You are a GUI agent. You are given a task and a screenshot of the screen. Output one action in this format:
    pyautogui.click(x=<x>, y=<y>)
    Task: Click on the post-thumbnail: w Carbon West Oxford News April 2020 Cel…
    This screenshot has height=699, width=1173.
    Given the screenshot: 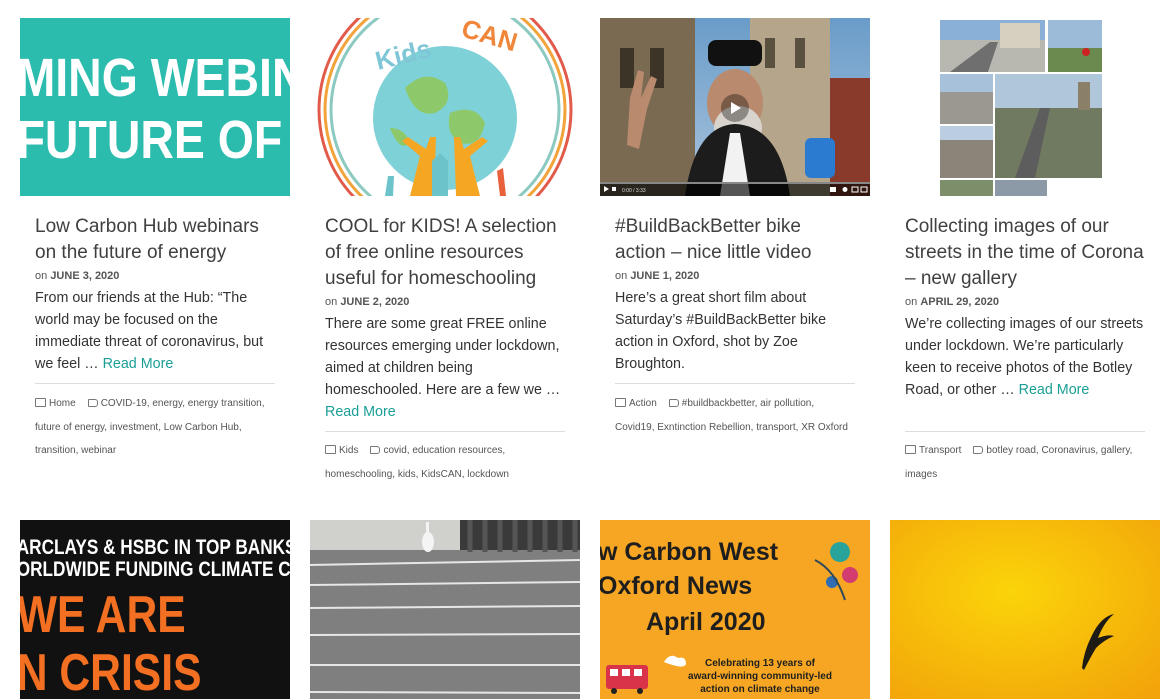 What is the action you would take?
    pyautogui.click(x=735, y=609)
    